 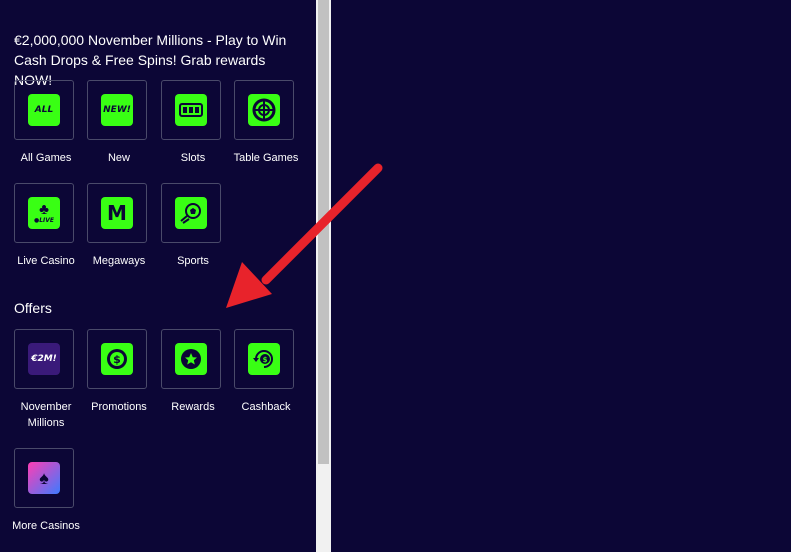 I want to click on red-arrow-shaft, so click(x=322, y=224).